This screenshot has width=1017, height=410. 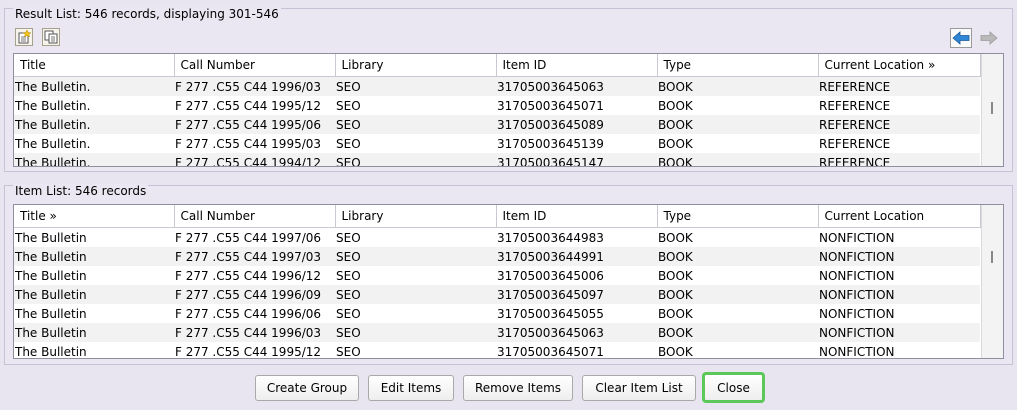 I want to click on cell-item-id: 31705003645139, so click(x=576, y=143).